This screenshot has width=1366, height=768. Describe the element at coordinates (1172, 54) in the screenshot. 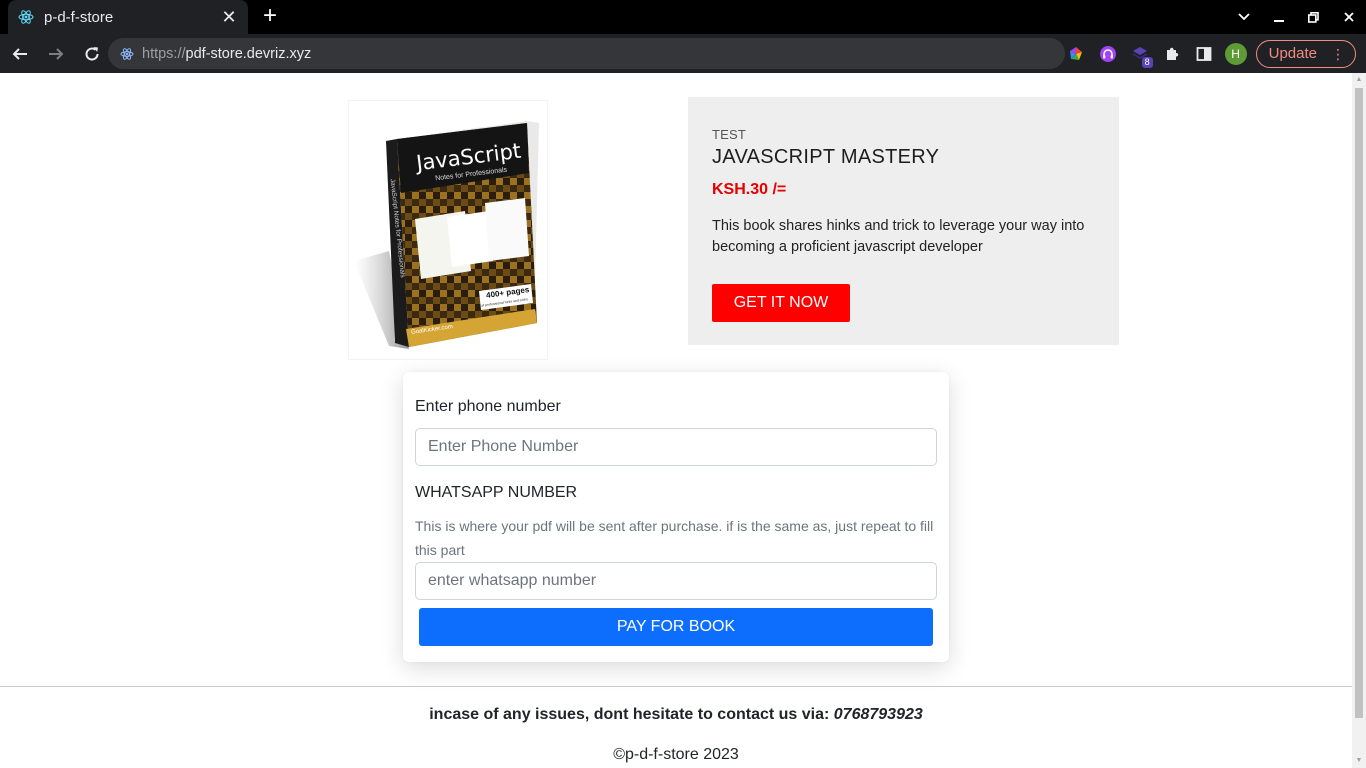

I see `extensions-puzzle-icon` at that location.